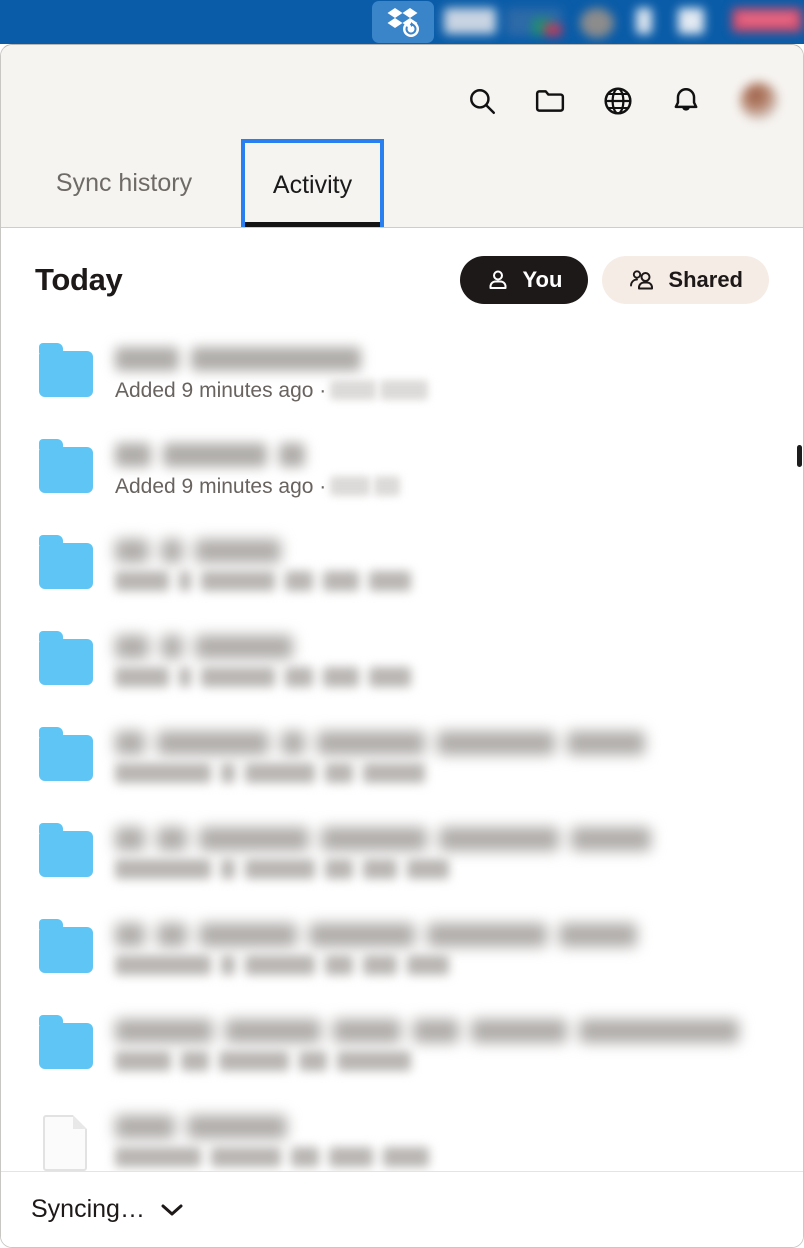 This screenshot has height=1248, width=804. I want to click on activity-filter-group: You Shared, so click(614, 280).